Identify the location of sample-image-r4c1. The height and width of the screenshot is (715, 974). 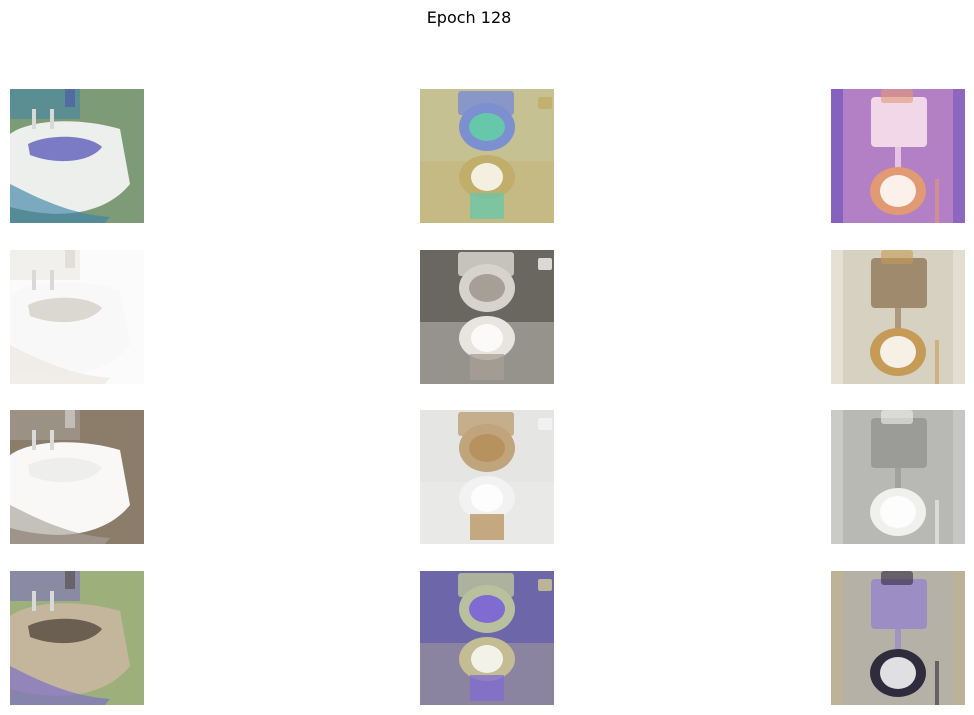
(77, 638).